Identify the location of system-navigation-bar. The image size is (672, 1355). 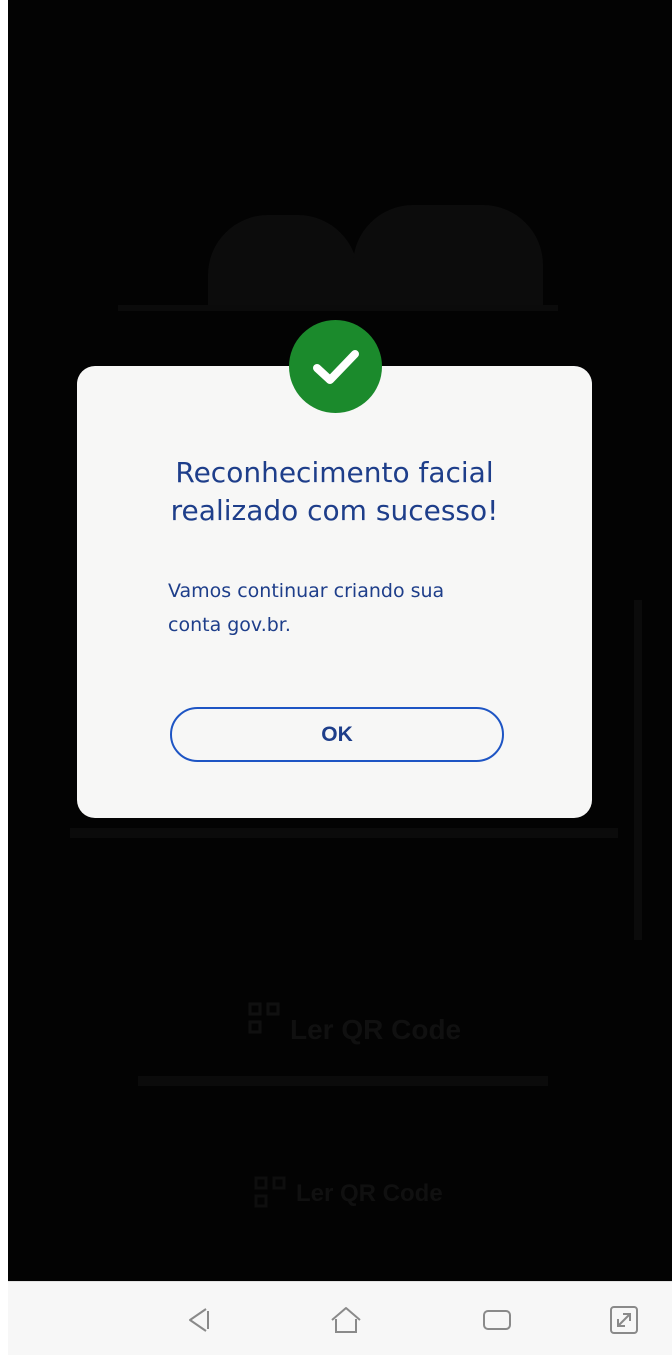
(340, 1318).